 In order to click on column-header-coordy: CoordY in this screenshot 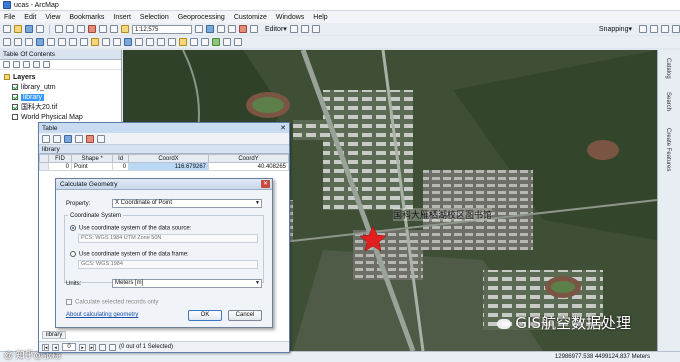, I will do `click(248, 158)`.